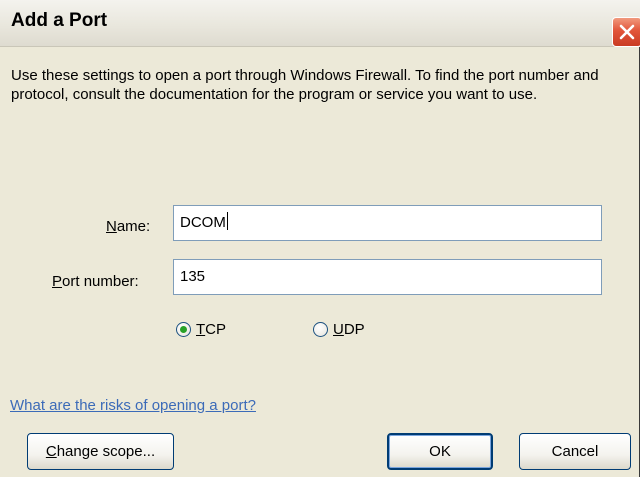 This screenshot has height=477, width=640. What do you see at coordinates (203, 222) in the screenshot?
I see `name-value: DCOM` at bounding box center [203, 222].